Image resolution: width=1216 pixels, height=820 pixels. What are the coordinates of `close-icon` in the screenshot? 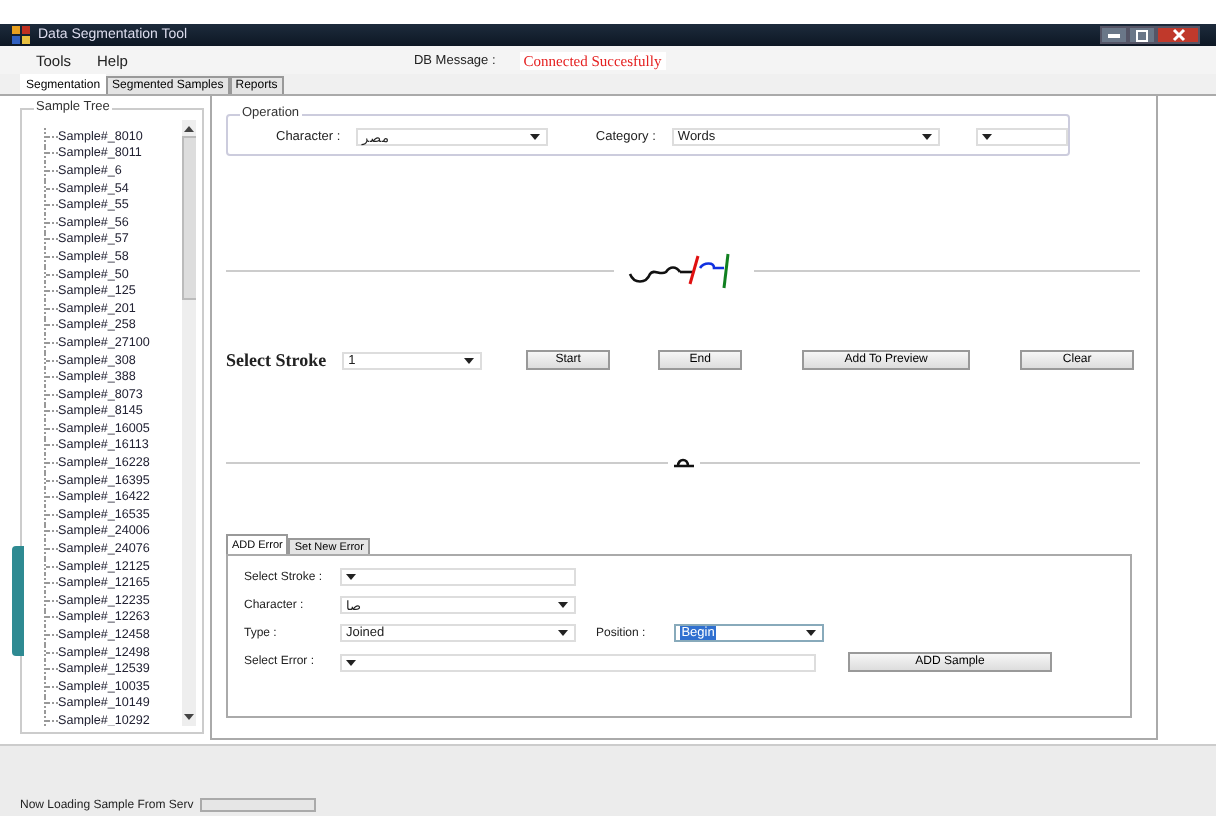 It's located at (1178, 35).